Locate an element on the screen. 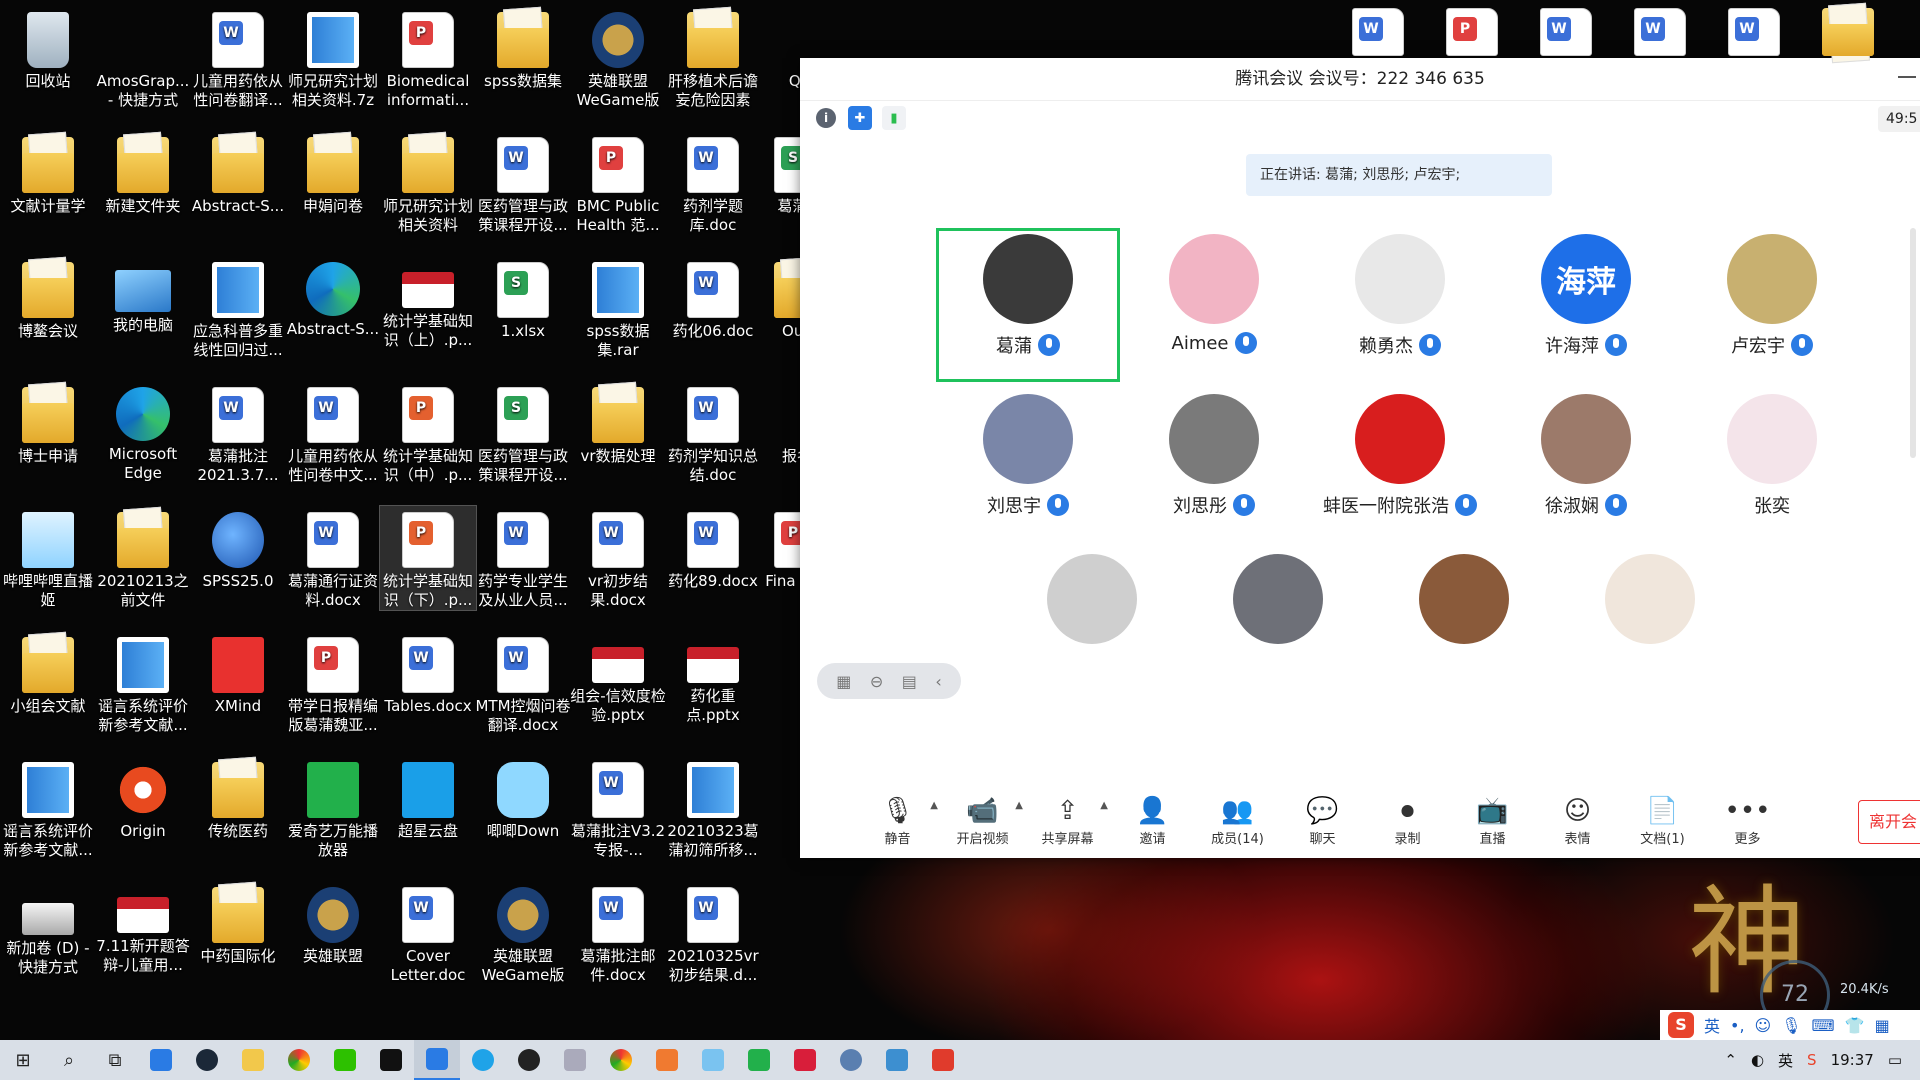 This screenshot has height=1080, width=1920. desktop-icon: 新建文件夹 is located at coordinates (143, 173).